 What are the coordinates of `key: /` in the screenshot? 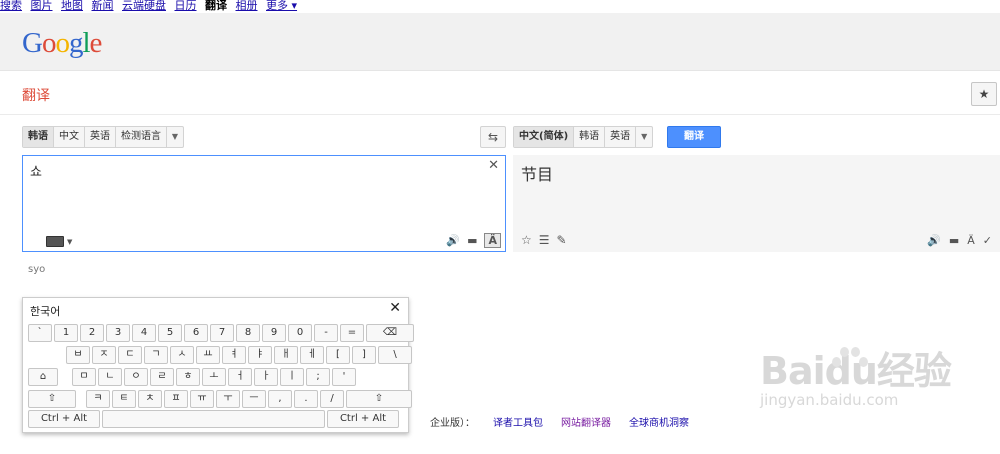 It's located at (332, 399).